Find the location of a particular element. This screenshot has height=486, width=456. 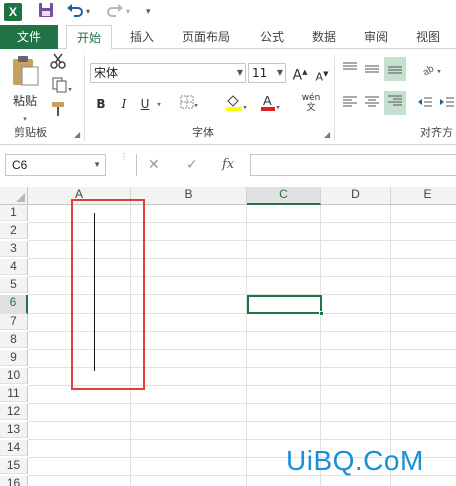

row-header-9: 9 is located at coordinates (14, 358).